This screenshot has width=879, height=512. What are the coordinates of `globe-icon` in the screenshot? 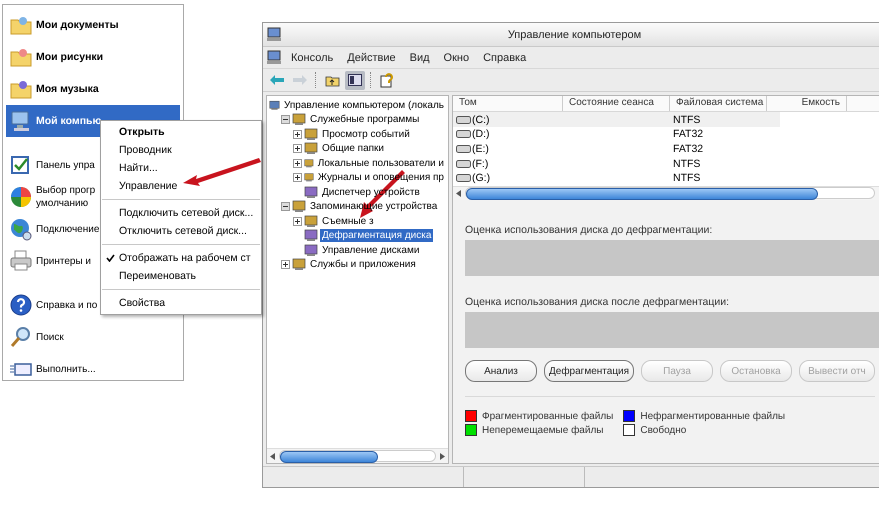 It's located at (21, 229).